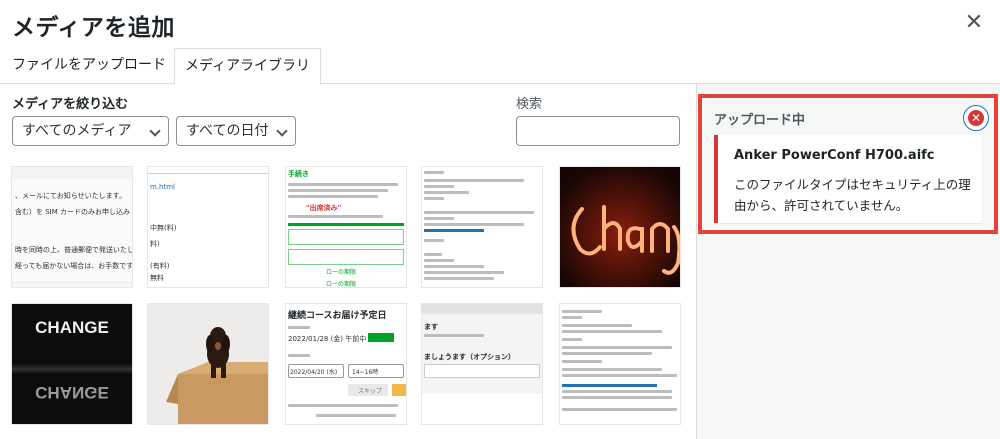 The image size is (1000, 439). Describe the element at coordinates (227, 131) in the screenshot. I see `date-value: すべての日付` at that location.